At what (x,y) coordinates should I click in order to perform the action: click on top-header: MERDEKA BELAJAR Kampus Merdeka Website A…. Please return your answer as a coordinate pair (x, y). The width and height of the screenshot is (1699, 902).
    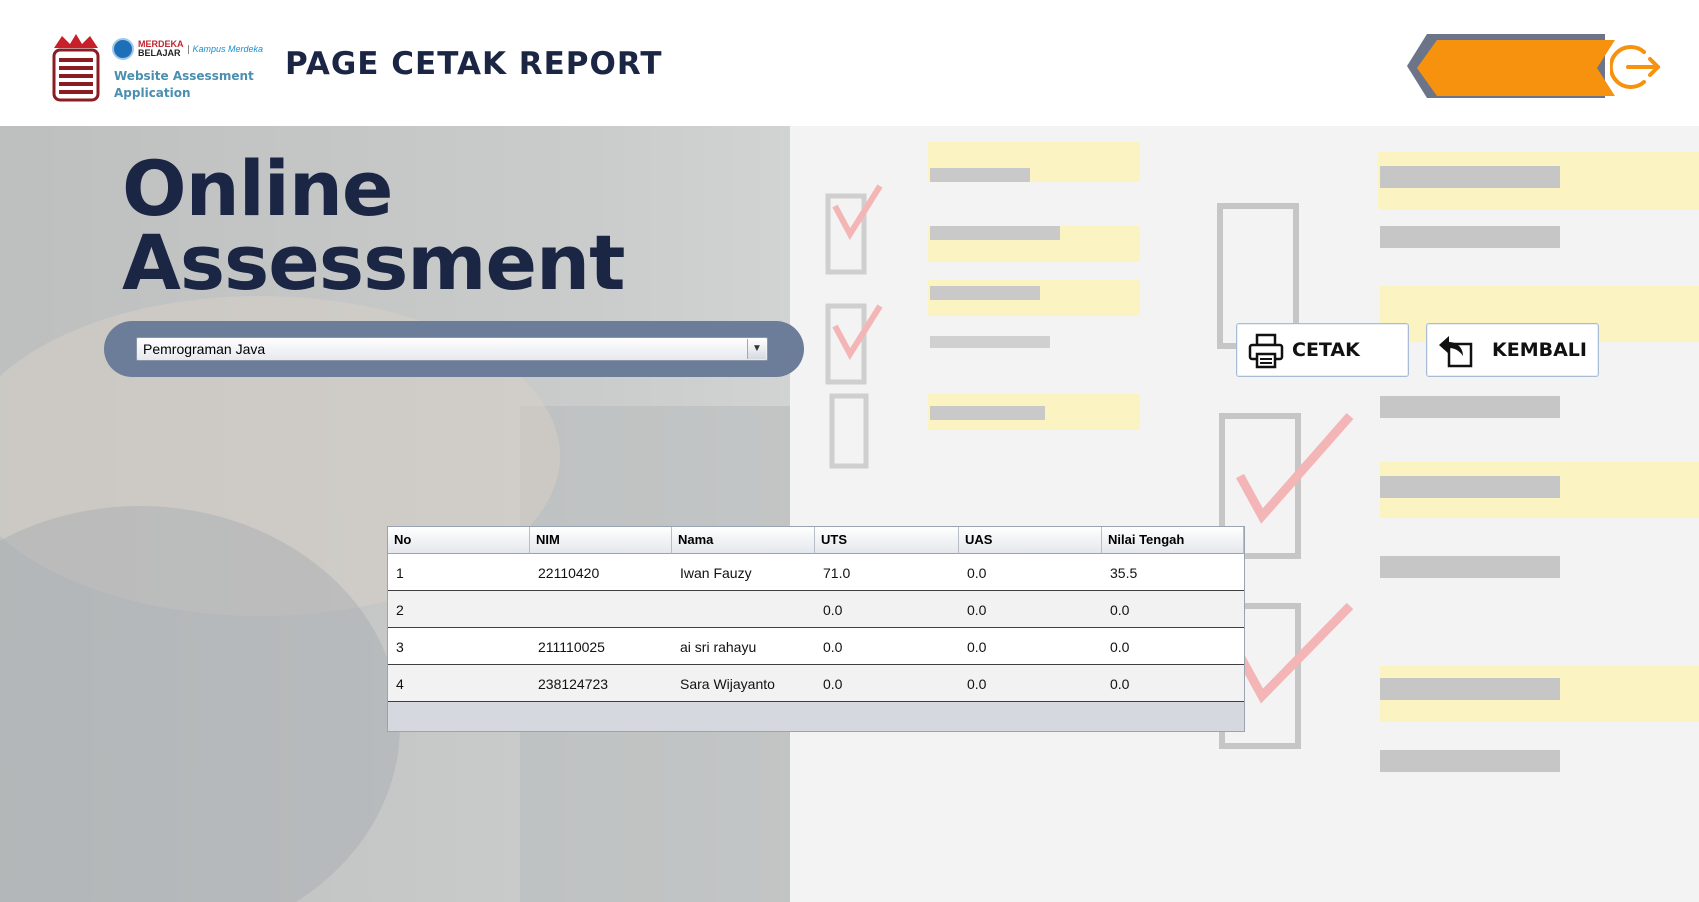
    Looking at the image, I should click on (849, 63).